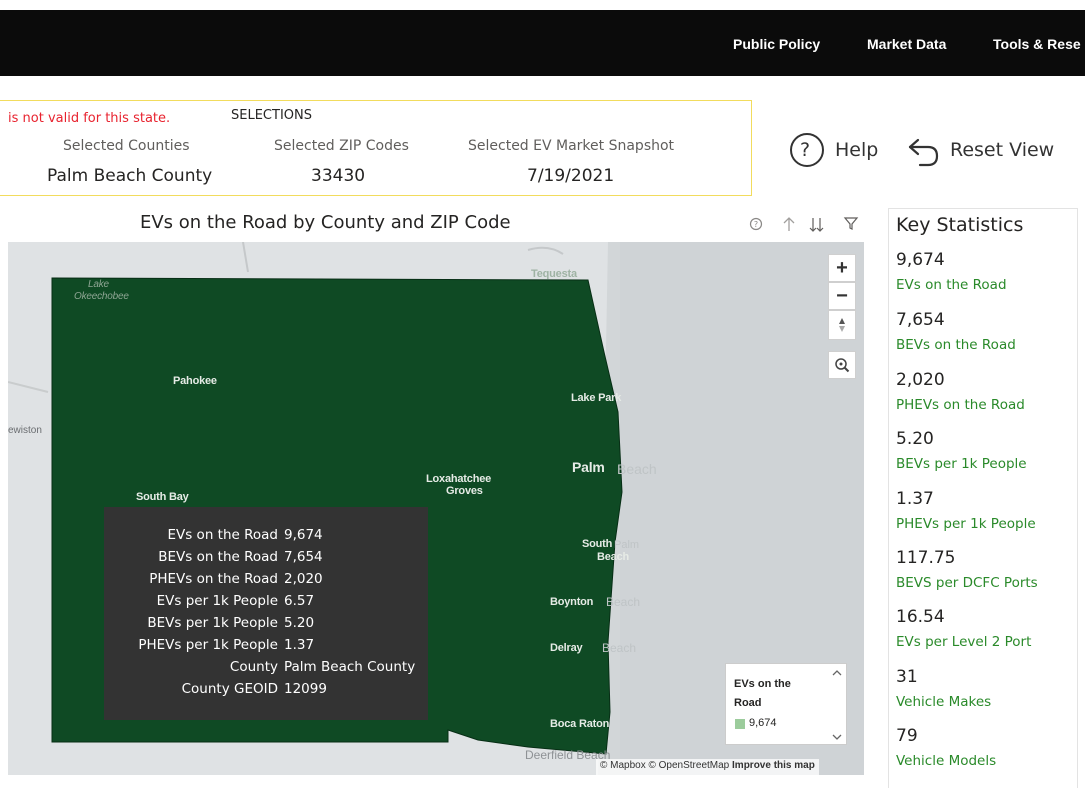  What do you see at coordinates (623, 602) in the screenshot?
I see `map-label-boynton-rest: Beach` at bounding box center [623, 602].